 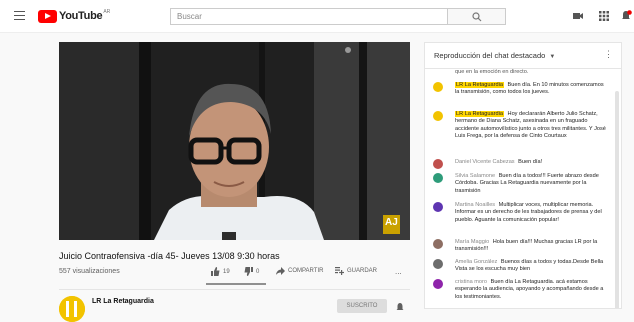 What do you see at coordinates (471, 282) in the screenshot?
I see `chat-author-name: cristina moro` at bounding box center [471, 282].